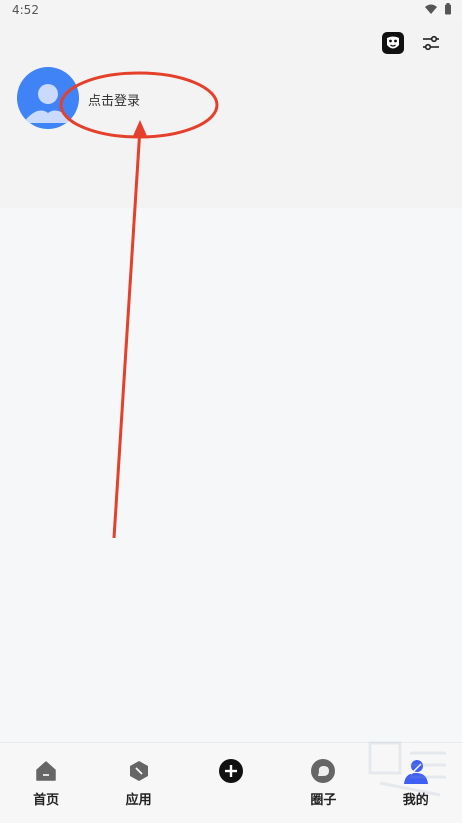  What do you see at coordinates (407, 769) in the screenshot?
I see `watermark-logo` at bounding box center [407, 769].